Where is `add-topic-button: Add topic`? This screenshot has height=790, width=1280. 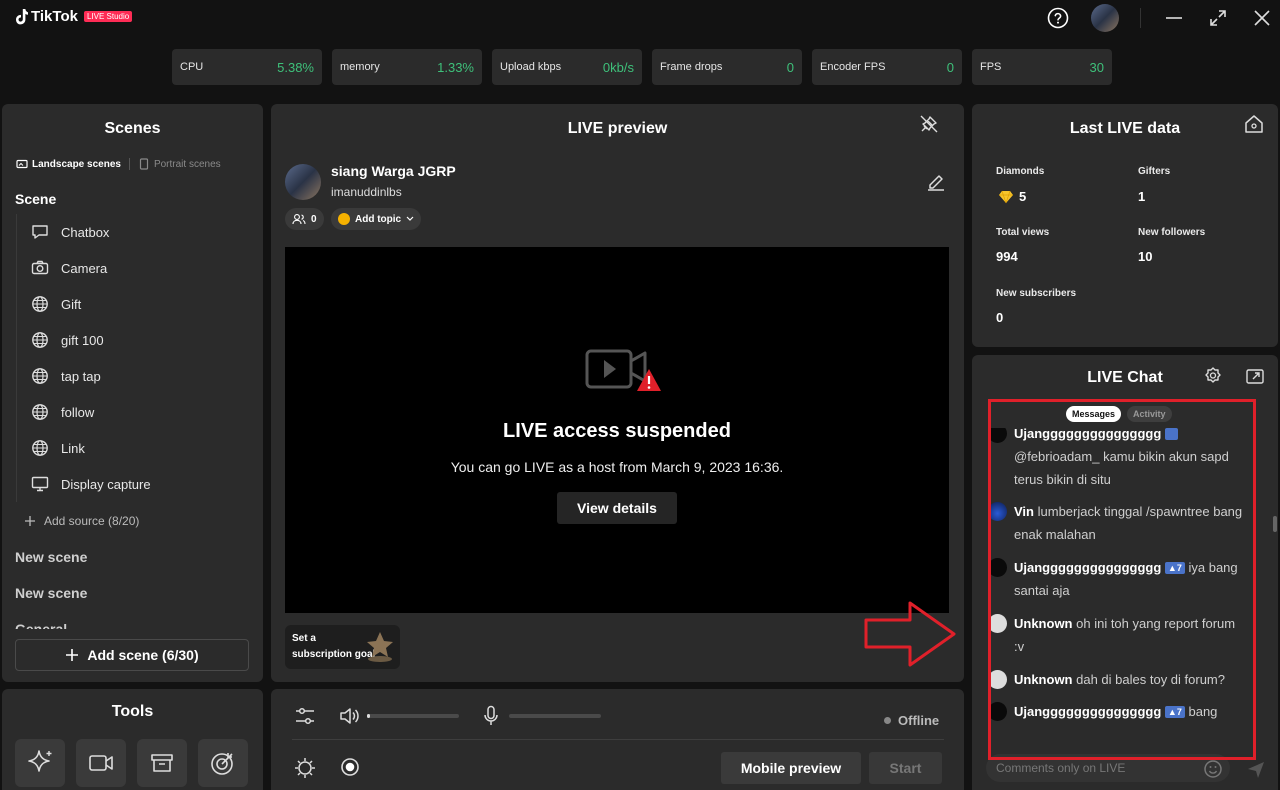 add-topic-button: Add topic is located at coordinates (376, 219).